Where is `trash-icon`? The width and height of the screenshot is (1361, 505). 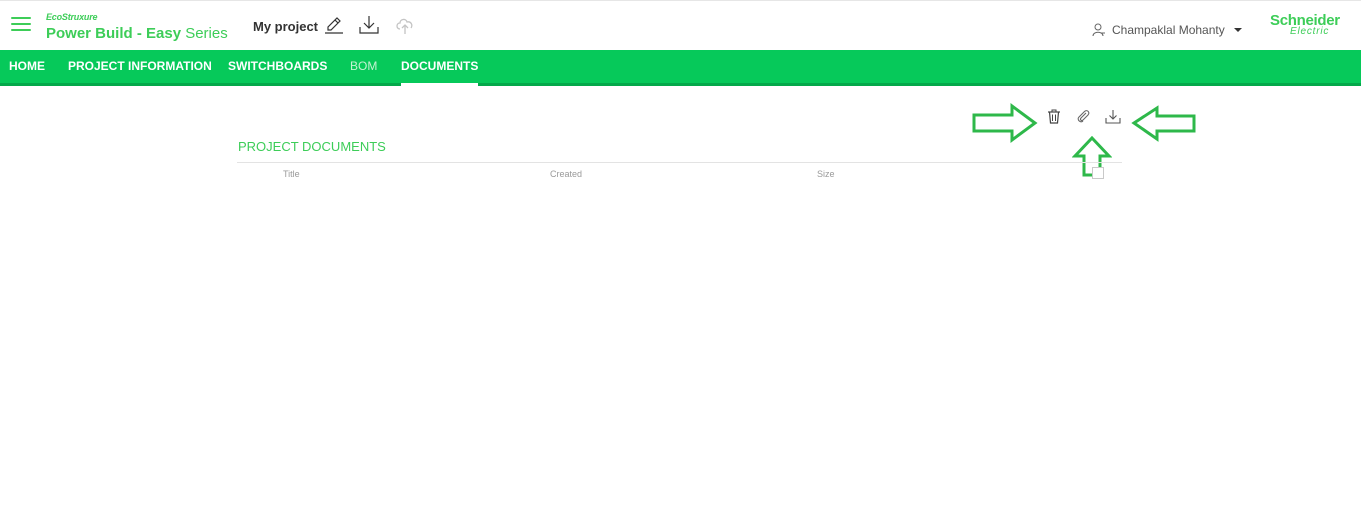
trash-icon is located at coordinates (1054, 117).